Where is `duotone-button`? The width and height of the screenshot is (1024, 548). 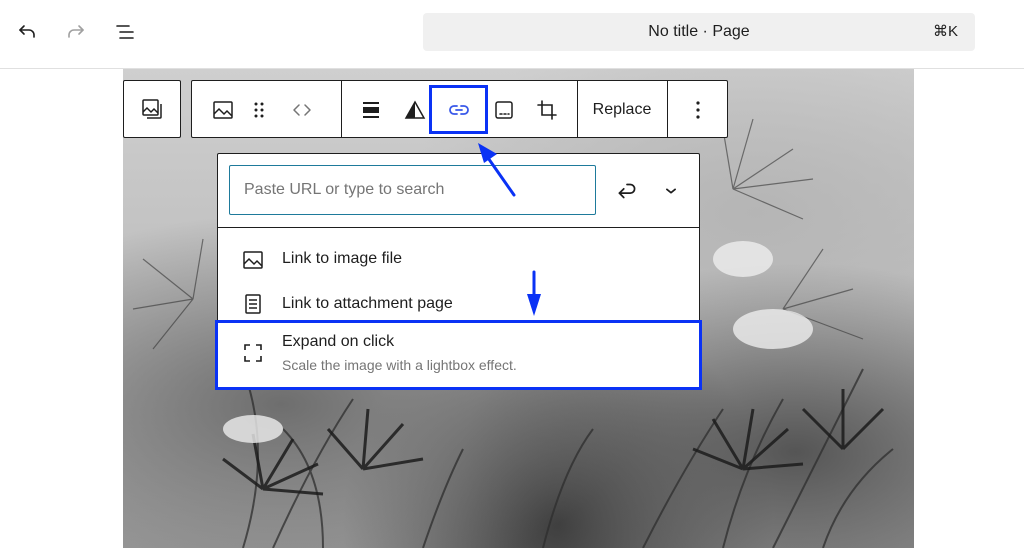
duotone-button is located at coordinates (415, 110).